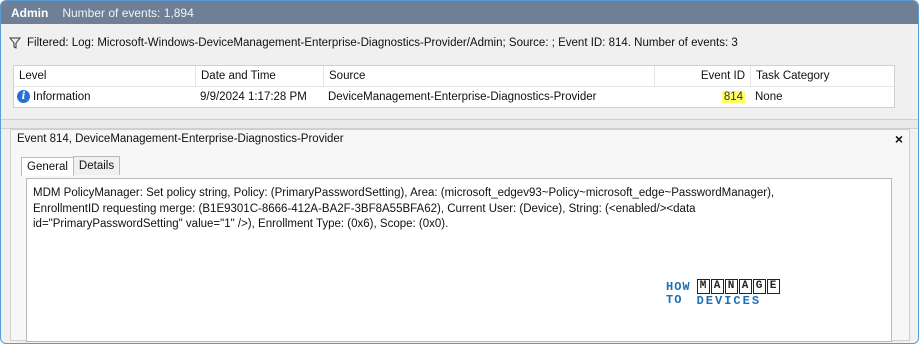  I want to click on event-id-highlight: 814, so click(733, 96).